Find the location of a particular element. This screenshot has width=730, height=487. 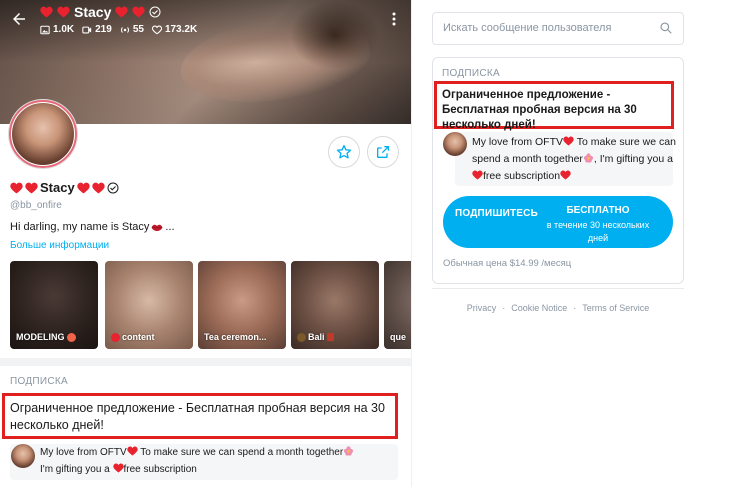

username: @bb_onfire is located at coordinates (36, 205).